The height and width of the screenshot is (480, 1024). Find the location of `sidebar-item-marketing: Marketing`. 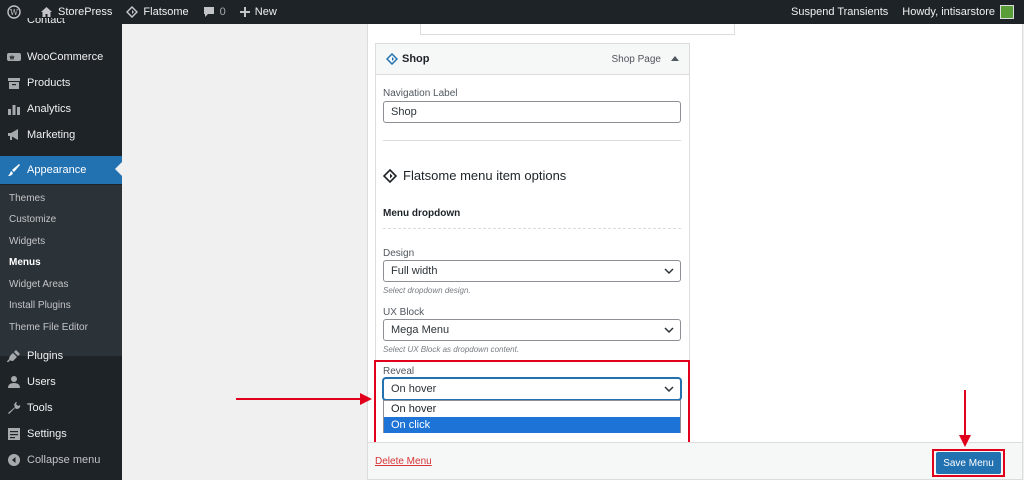

sidebar-item-marketing: Marketing is located at coordinates (61, 135).